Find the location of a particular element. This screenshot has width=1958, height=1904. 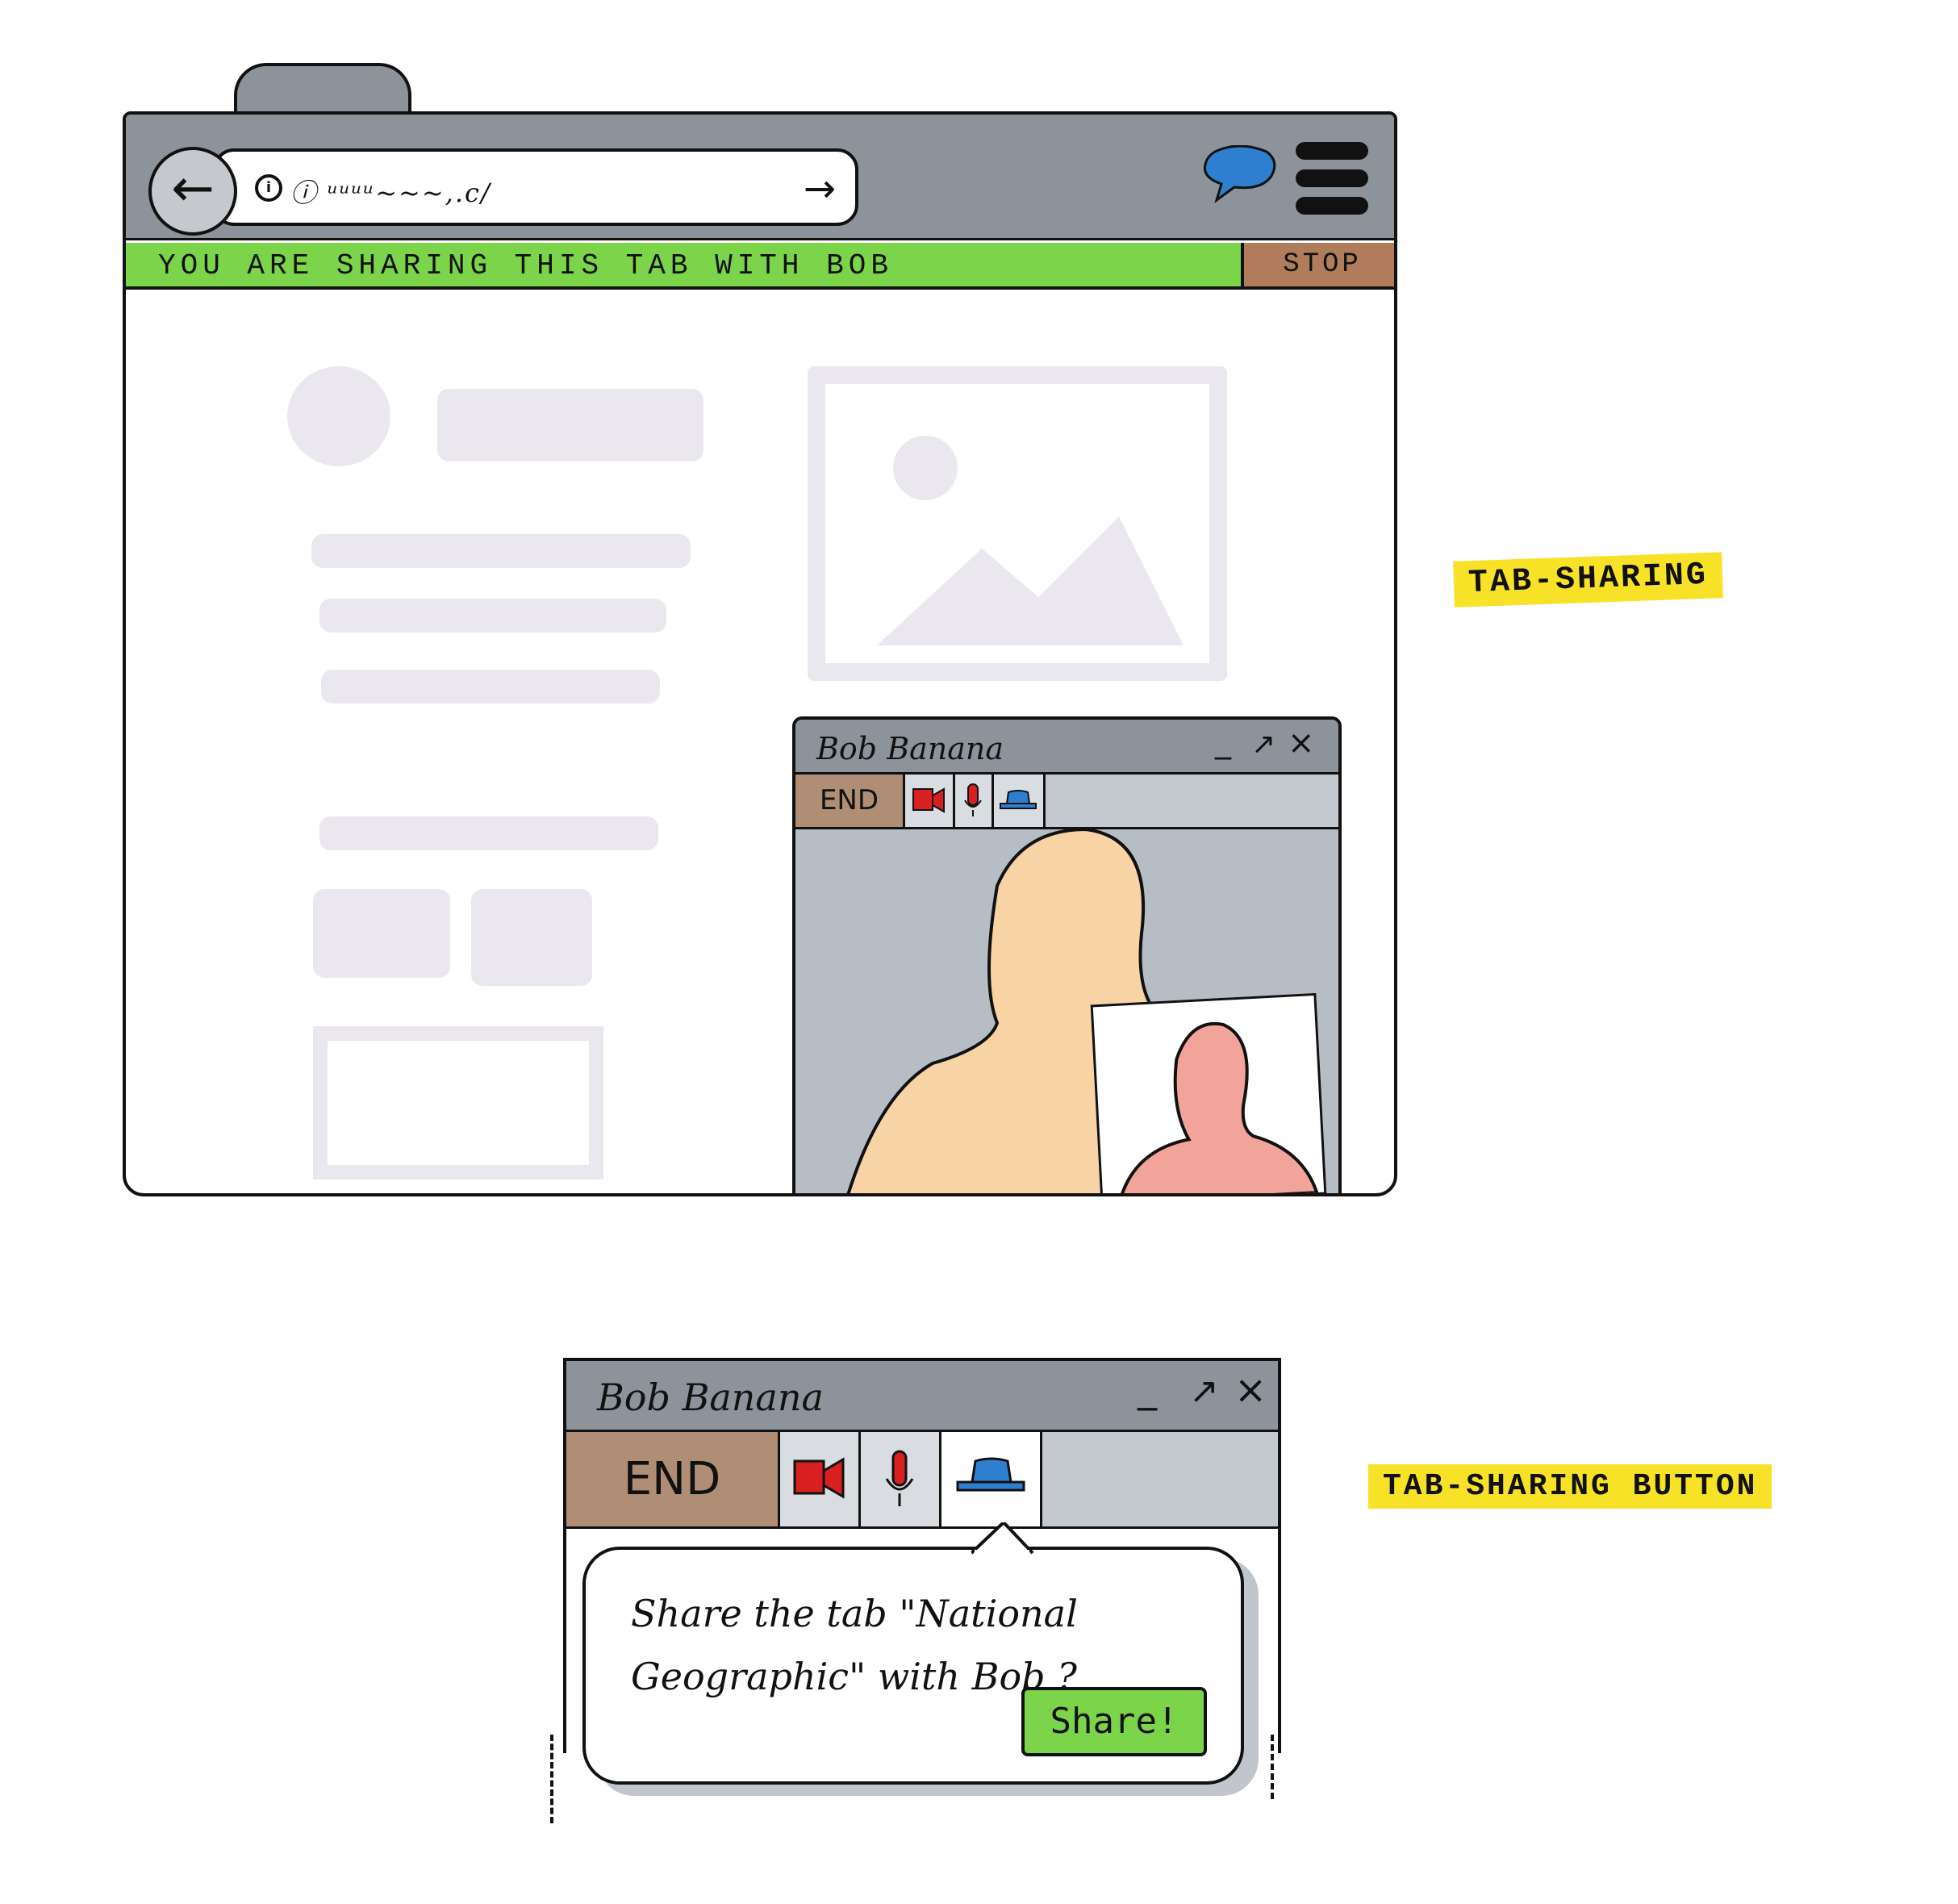

share-prompt-line1: Share the tab "National is located at coordinates (854, 1614).